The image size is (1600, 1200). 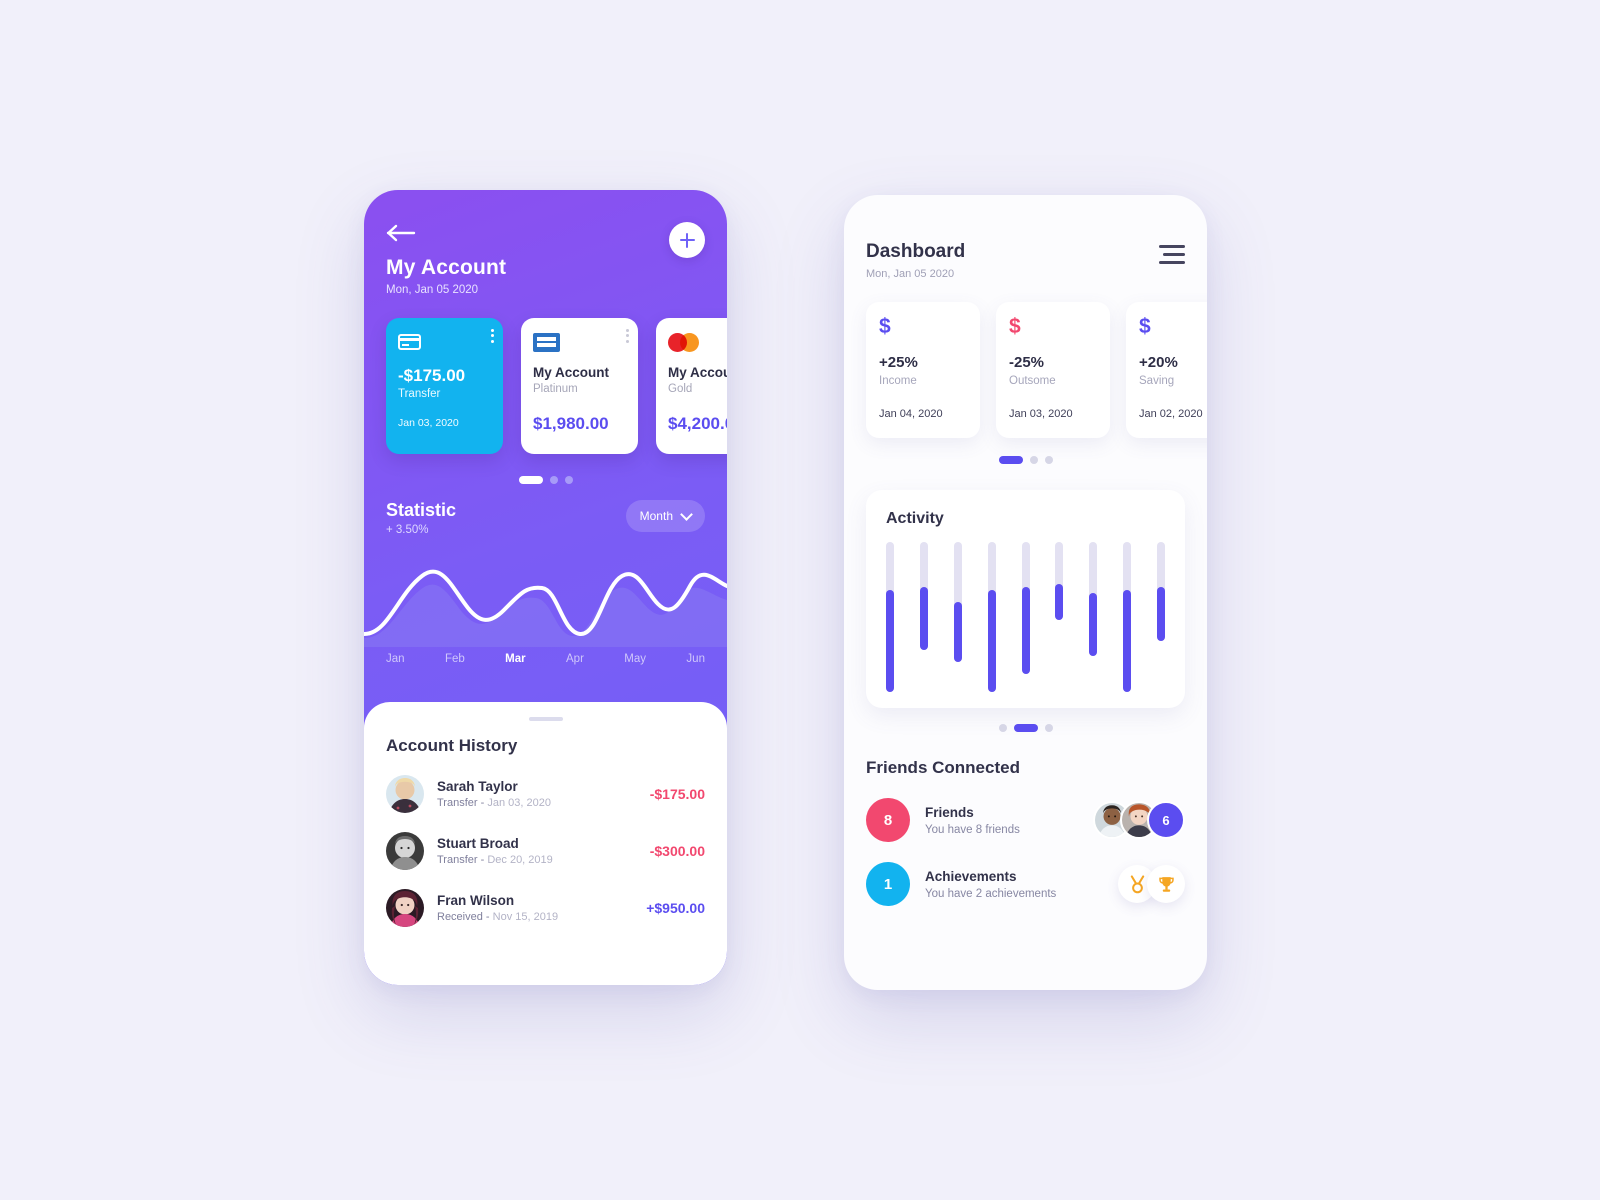 I want to click on stat-card-label: Outsome, so click(x=1032, y=381).